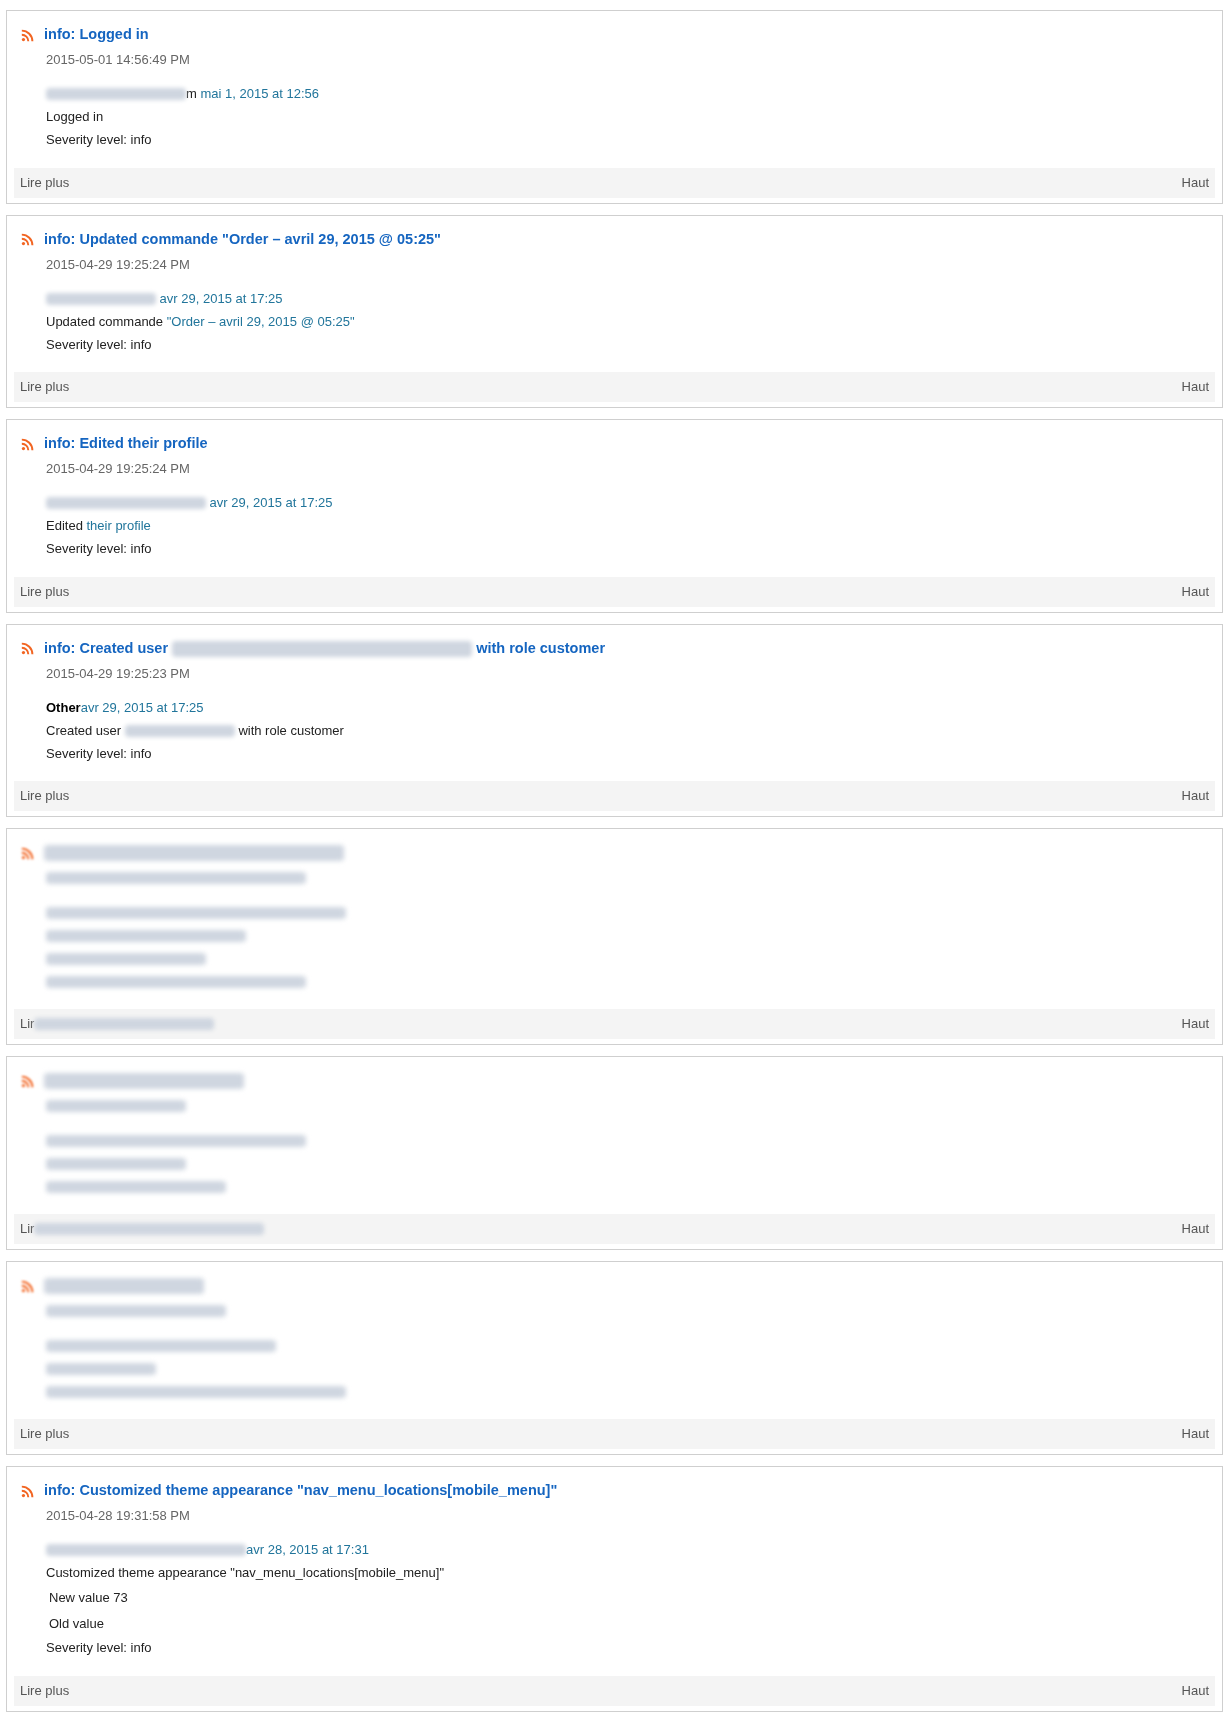 The image size is (1229, 1724). Describe the element at coordinates (257, 94) in the screenshot. I see `entry-link: mai 1, 2015 at 12:56` at that location.